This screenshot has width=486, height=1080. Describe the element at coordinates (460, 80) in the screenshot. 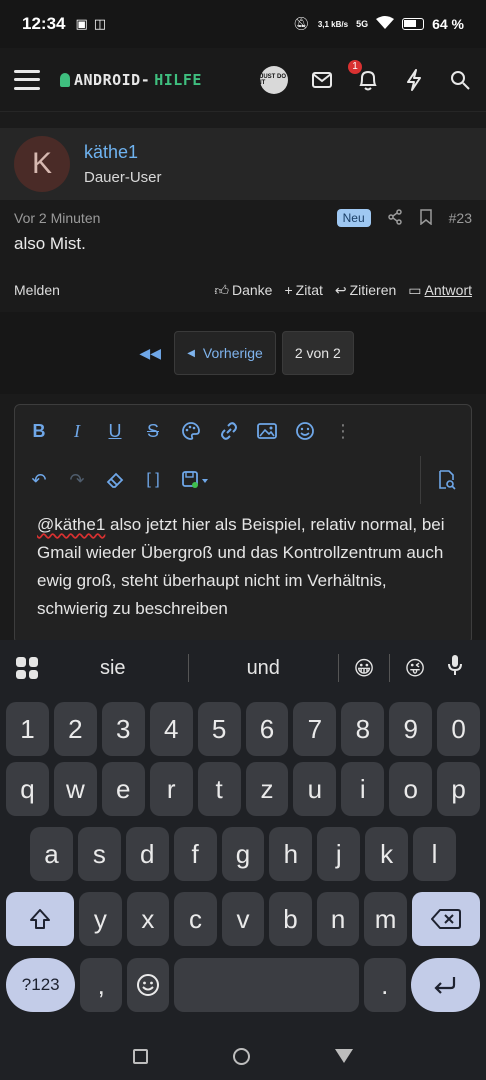

I see `search-icon` at that location.